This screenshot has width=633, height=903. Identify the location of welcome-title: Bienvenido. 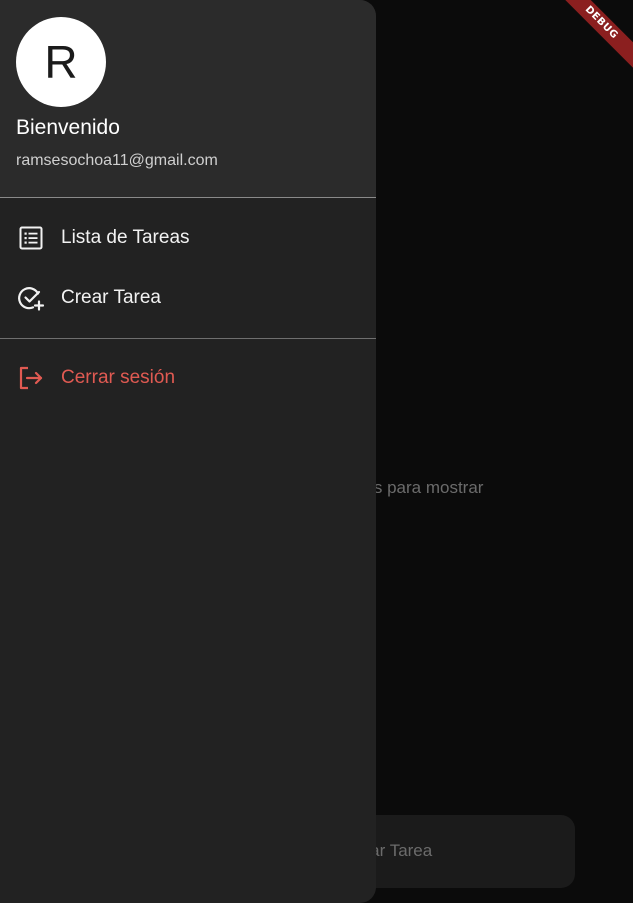
(68, 127).